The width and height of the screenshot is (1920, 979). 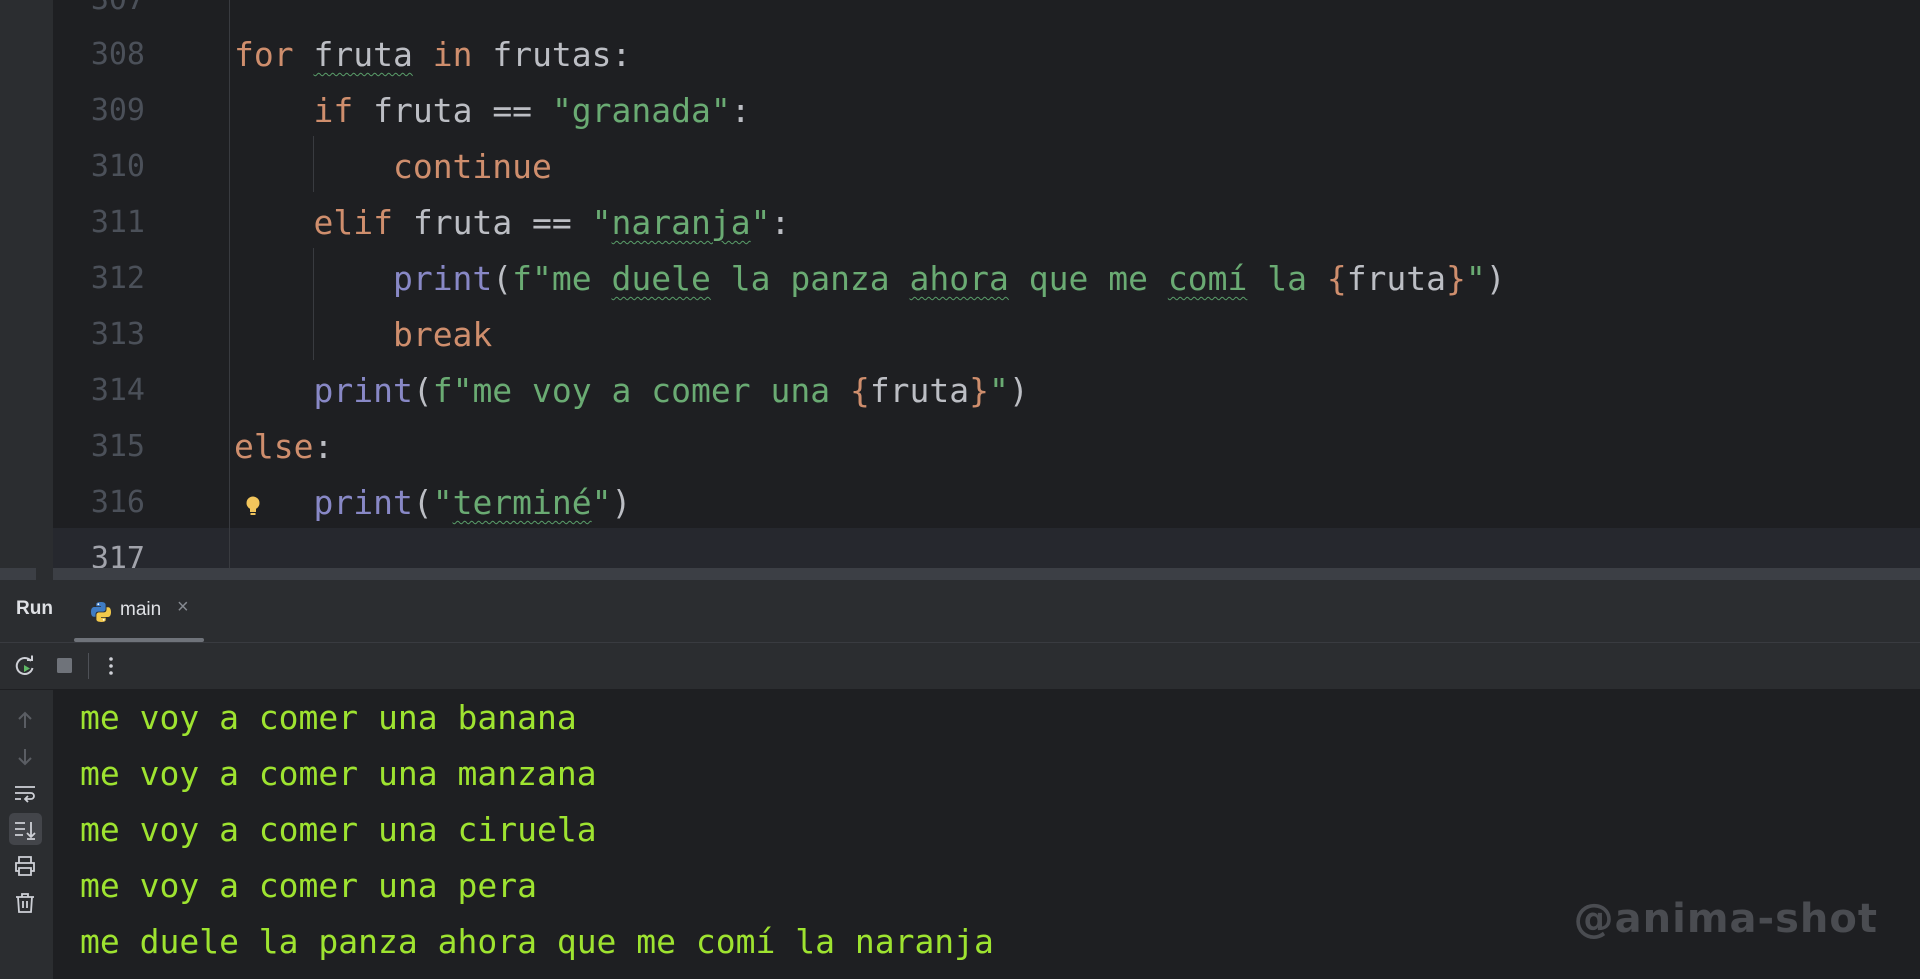 What do you see at coordinates (139, 640) in the screenshot?
I see `tab-active-indicator` at bounding box center [139, 640].